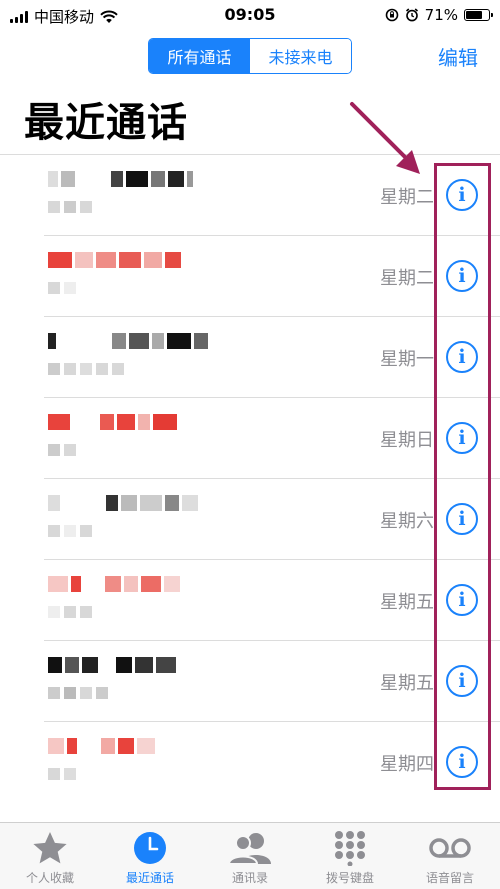  Describe the element at coordinates (49, 878) in the screenshot. I see `tab-label: 个人收藏` at that location.